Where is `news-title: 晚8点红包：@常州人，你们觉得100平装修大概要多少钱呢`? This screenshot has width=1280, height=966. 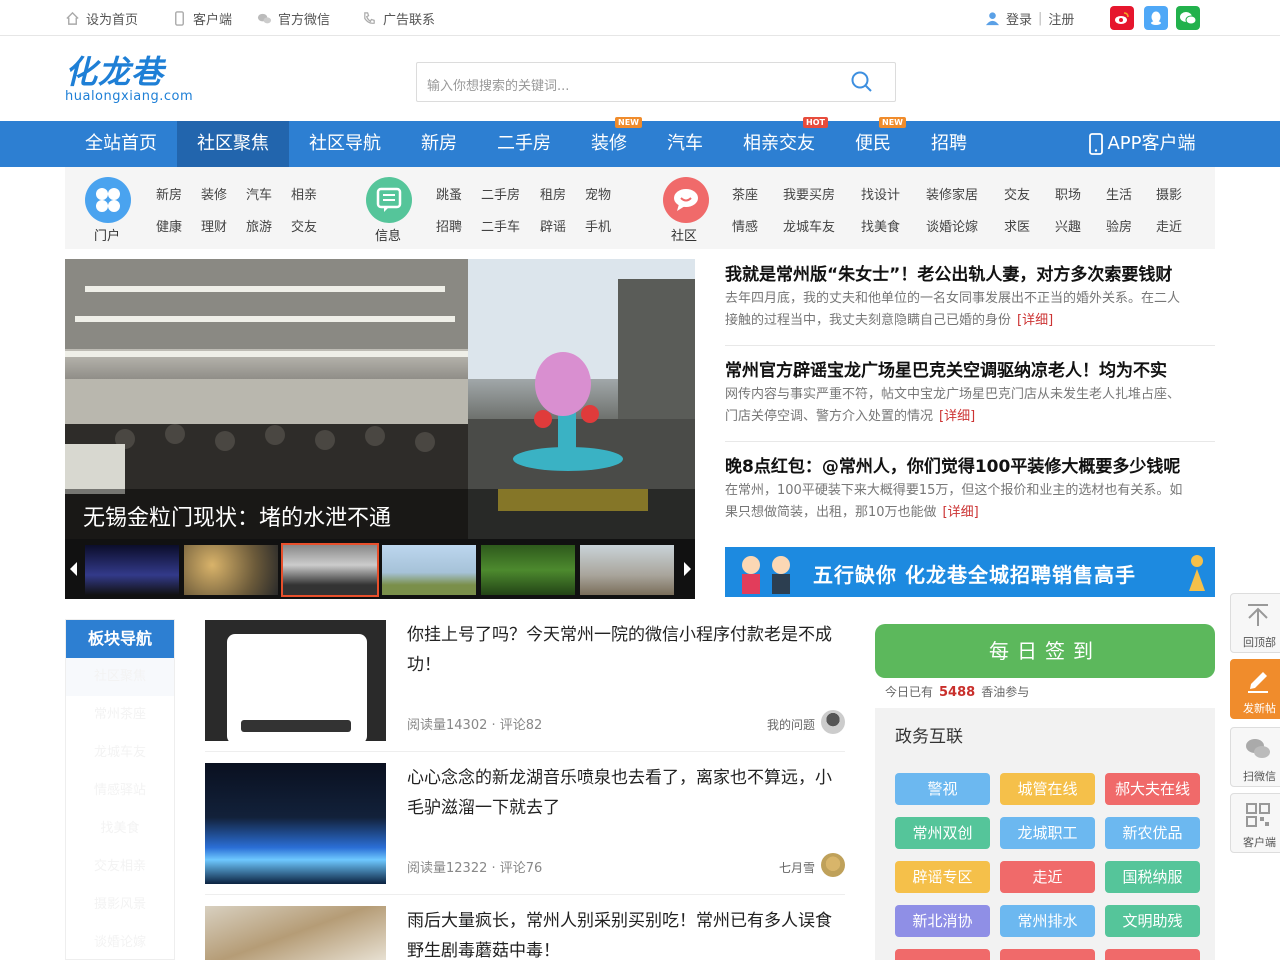
news-title: 晚8点红包：@常州人，你们觉得100平装修大概要多少钱呢 is located at coordinates (952, 464).